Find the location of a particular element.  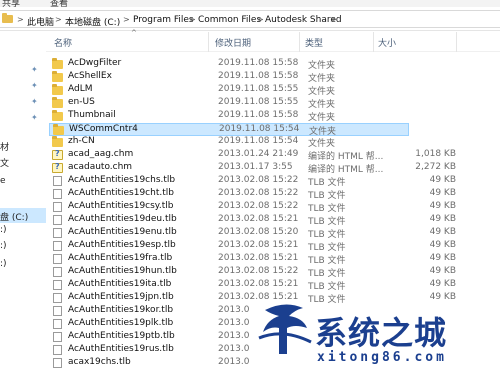

breadcrumb-local-disk: 本地磁盘 (C:) is located at coordinates (92, 21).